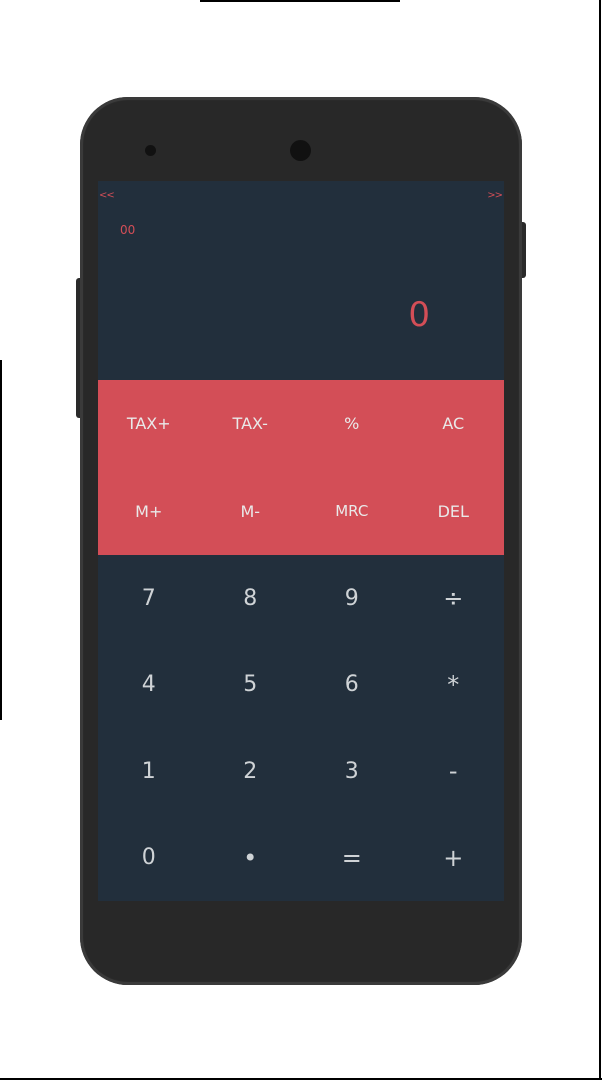 The image size is (602, 1082). Describe the element at coordinates (352, 512) in the screenshot. I see `memory-recall-clear-button: MRC` at that location.